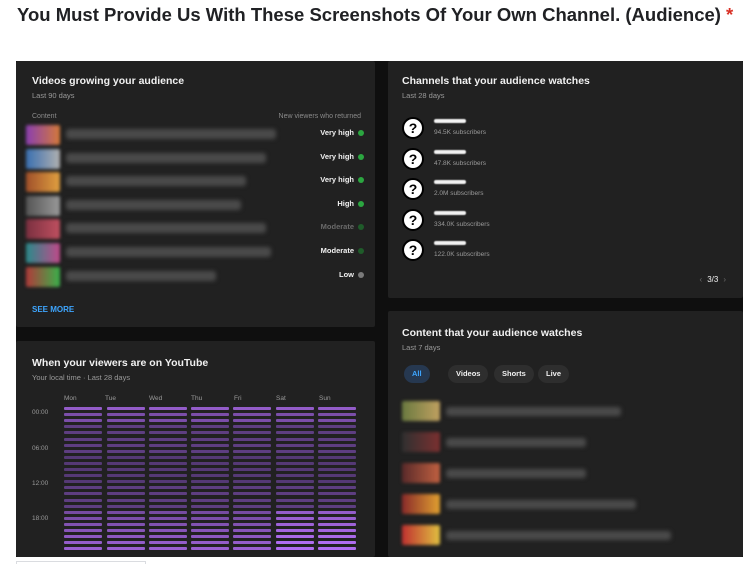  Describe the element at coordinates (502, 252) in the screenshot. I see `channel-row: ? 122.0K subscribers` at that location.